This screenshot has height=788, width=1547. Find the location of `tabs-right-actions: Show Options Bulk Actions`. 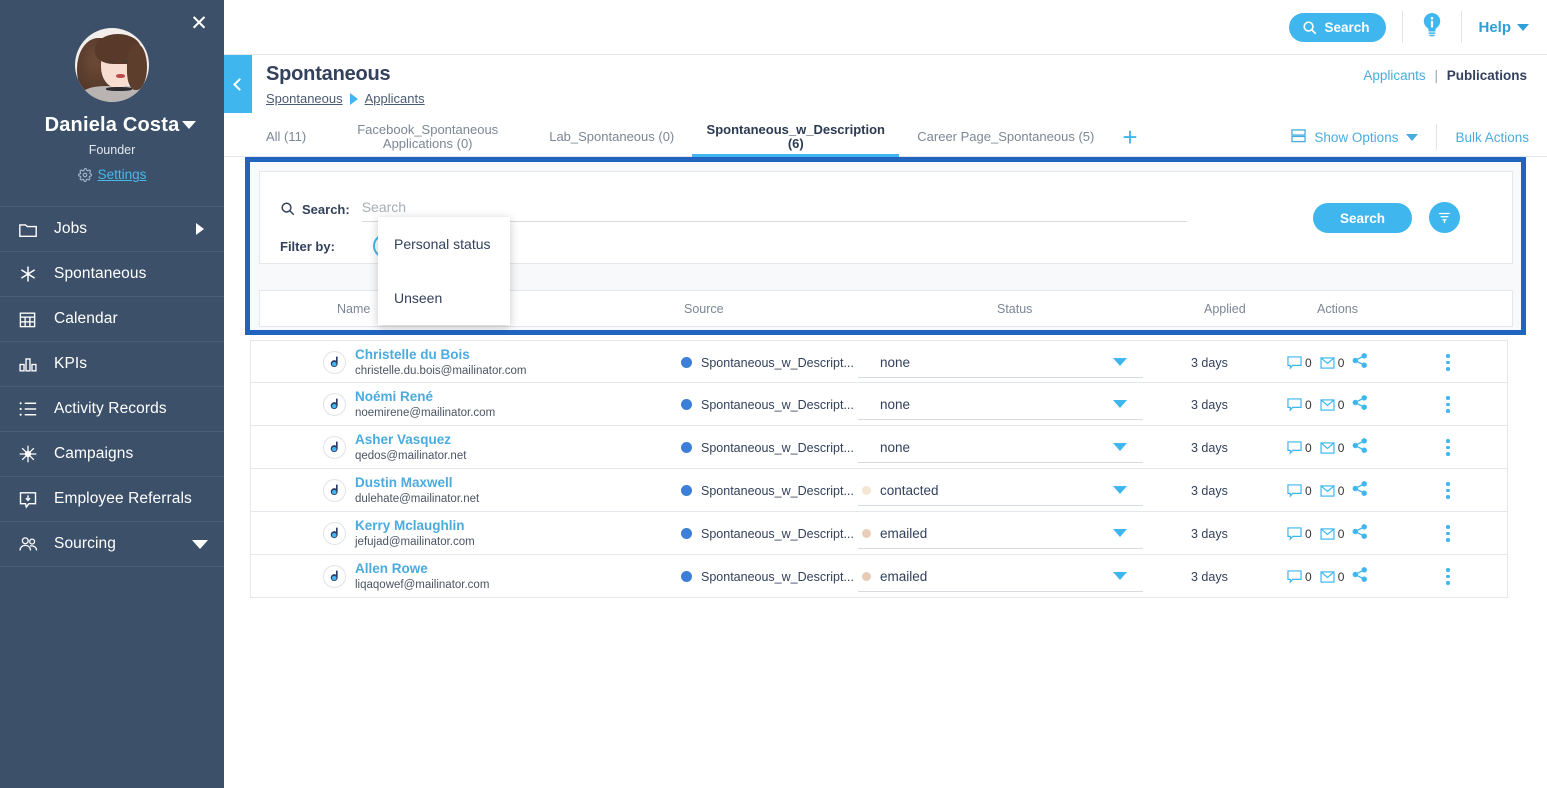

tabs-right-actions: Show Options Bulk Actions is located at coordinates (1410, 137).